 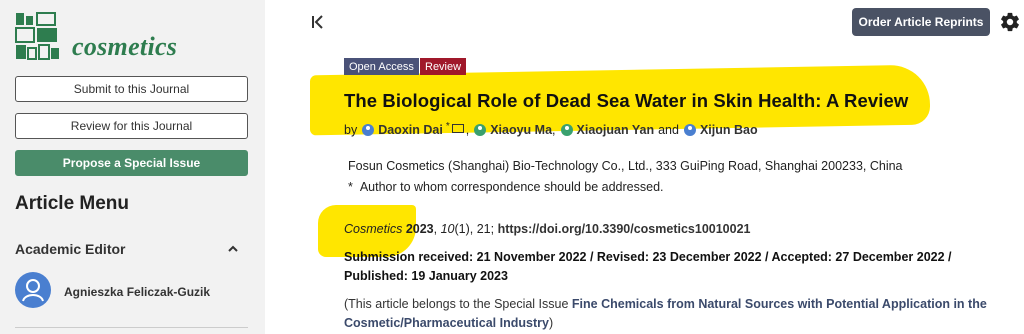 What do you see at coordinates (443, 66) in the screenshot?
I see `review-badge: Review` at bounding box center [443, 66].